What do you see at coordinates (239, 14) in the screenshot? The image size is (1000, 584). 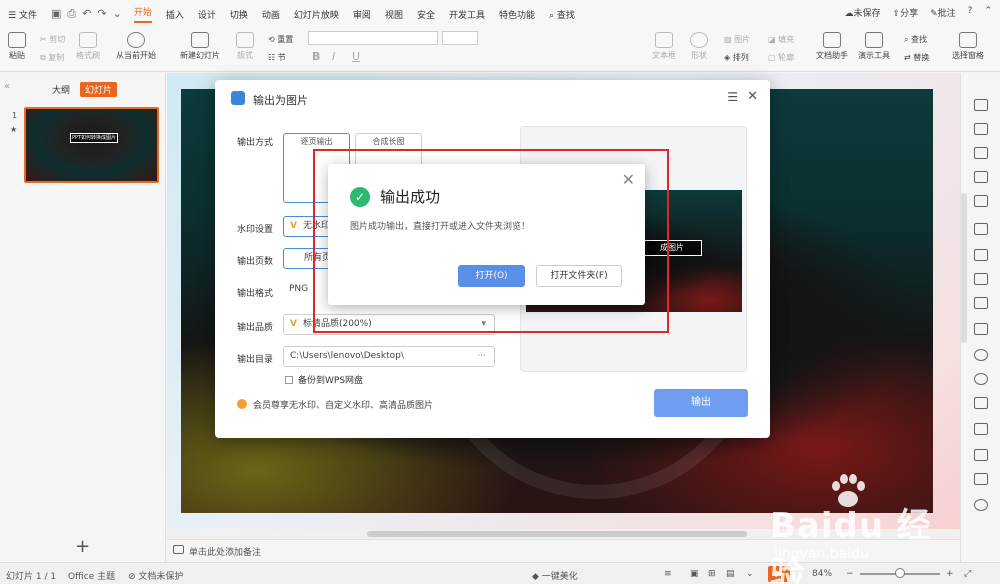 I see `tab-transition: 切换` at bounding box center [239, 14].